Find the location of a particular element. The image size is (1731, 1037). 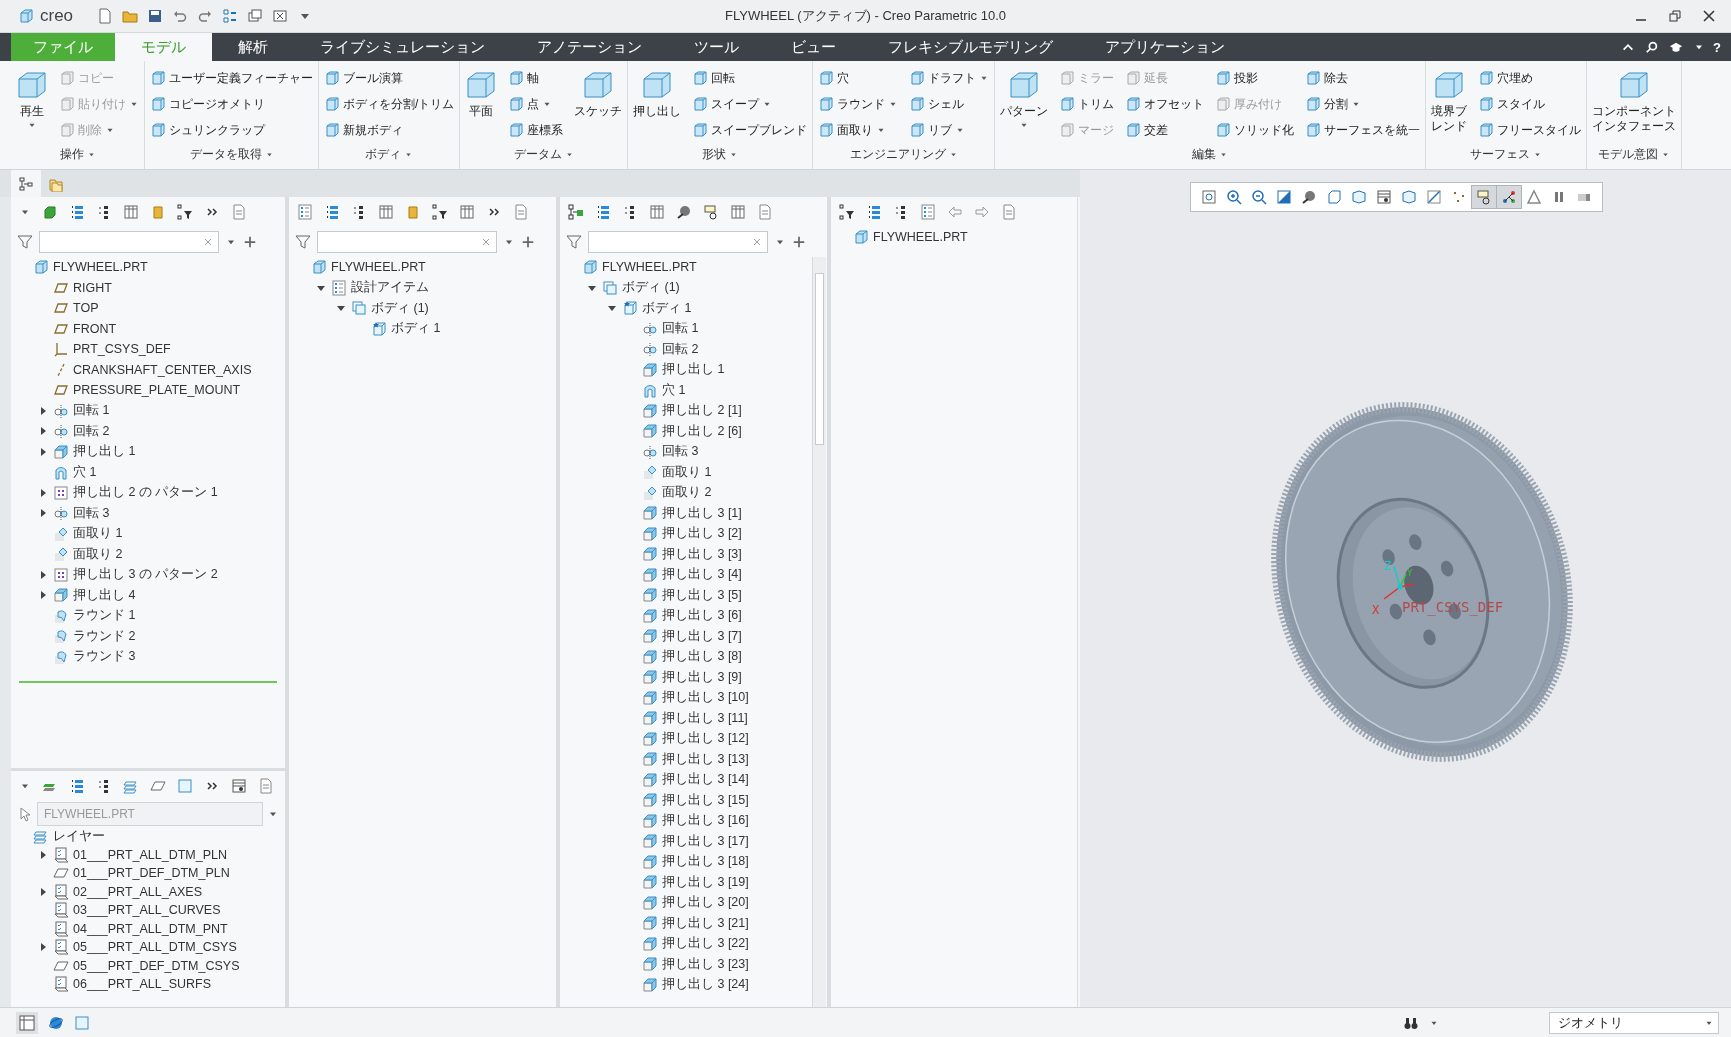

tree-item: レイヤー is located at coordinates (79, 836).